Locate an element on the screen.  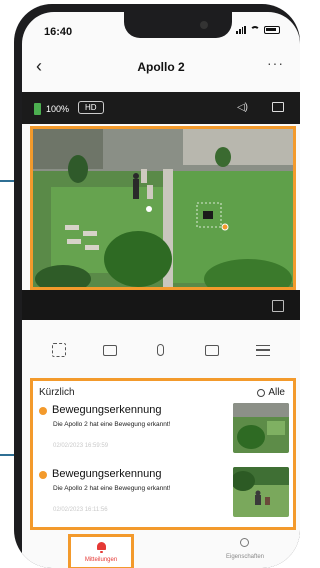
show-all-link: Alle is located at coordinates (271, 392).